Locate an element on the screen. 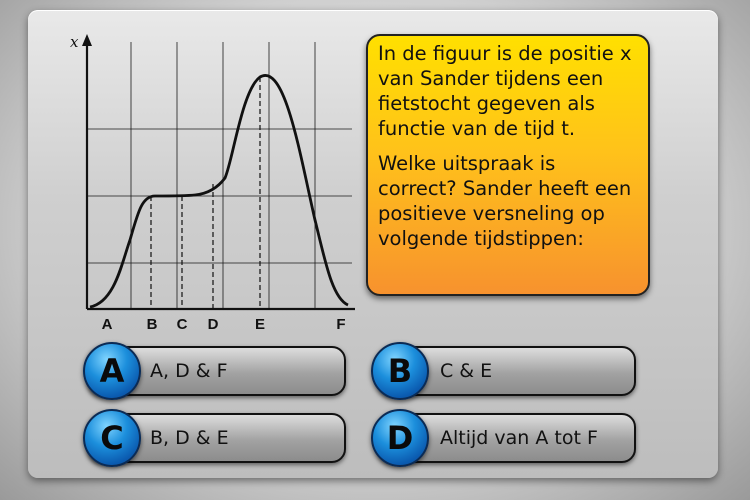 Image resolution: width=750 pixels, height=500 pixels. time-label-c: C is located at coordinates (182, 324).